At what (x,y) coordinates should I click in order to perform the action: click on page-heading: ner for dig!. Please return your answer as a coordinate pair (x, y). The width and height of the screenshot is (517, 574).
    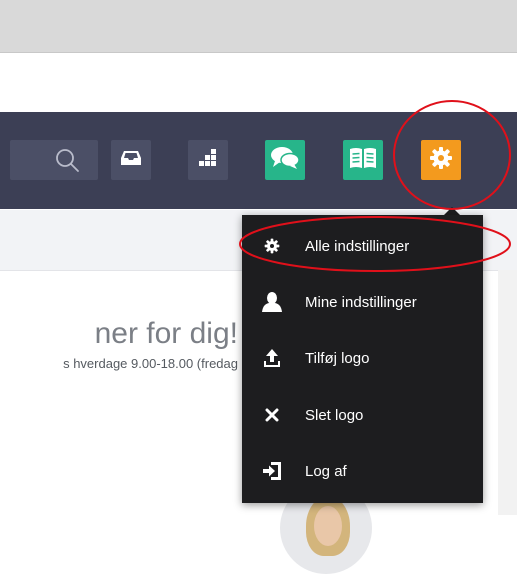
    Looking at the image, I should click on (122, 334).